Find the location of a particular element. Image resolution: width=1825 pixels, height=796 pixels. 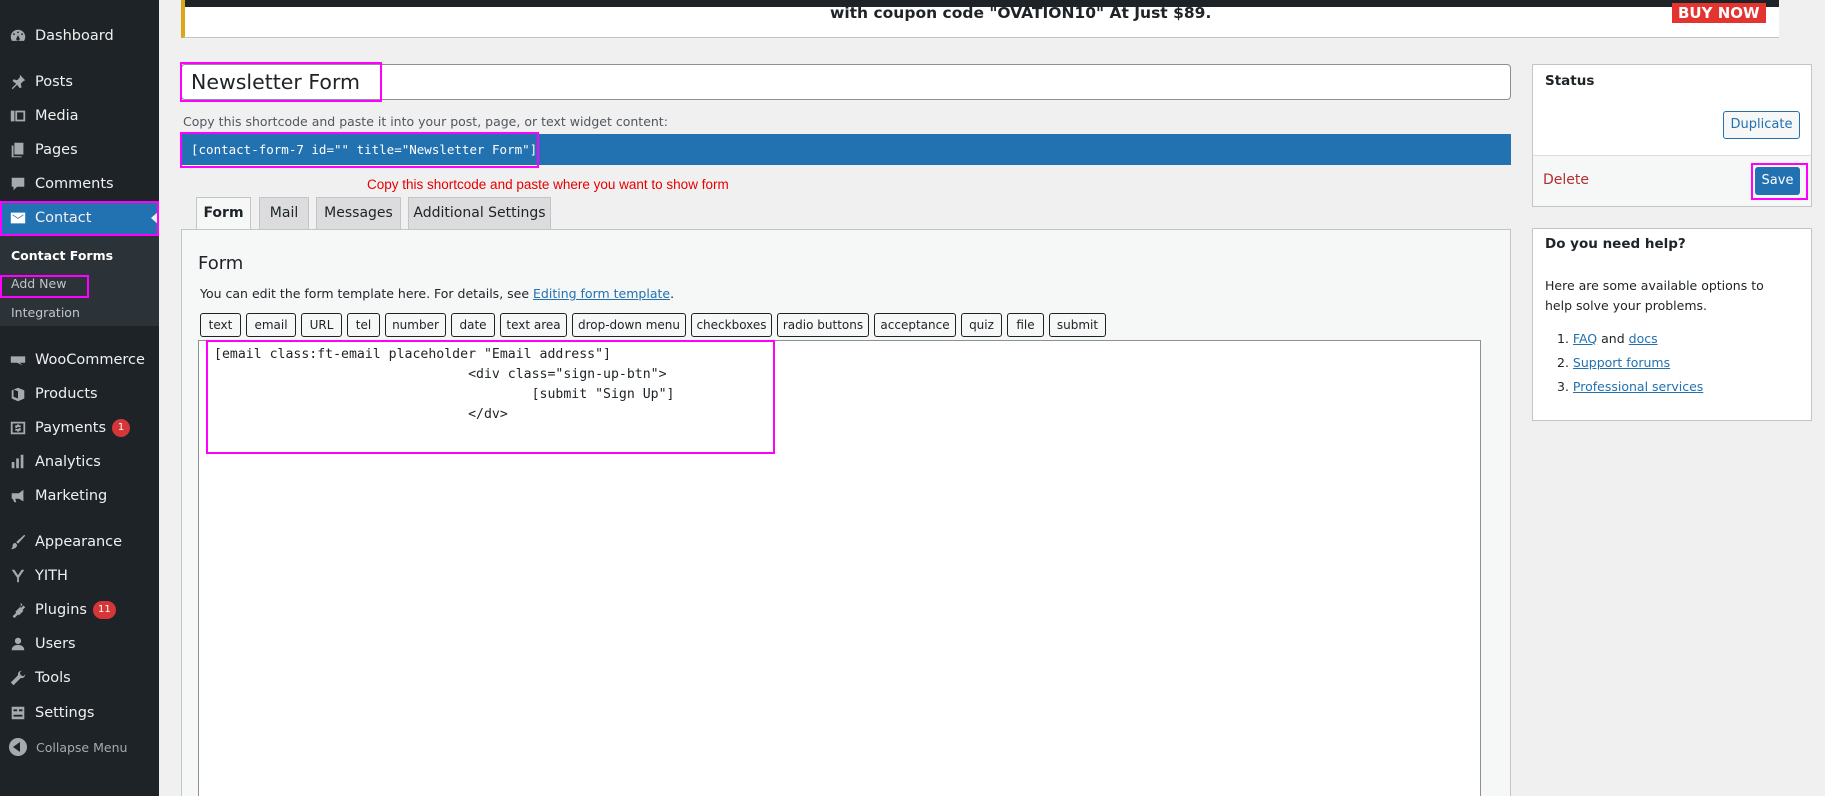

sidebar-item-label: Appearance is located at coordinates (79, 542).